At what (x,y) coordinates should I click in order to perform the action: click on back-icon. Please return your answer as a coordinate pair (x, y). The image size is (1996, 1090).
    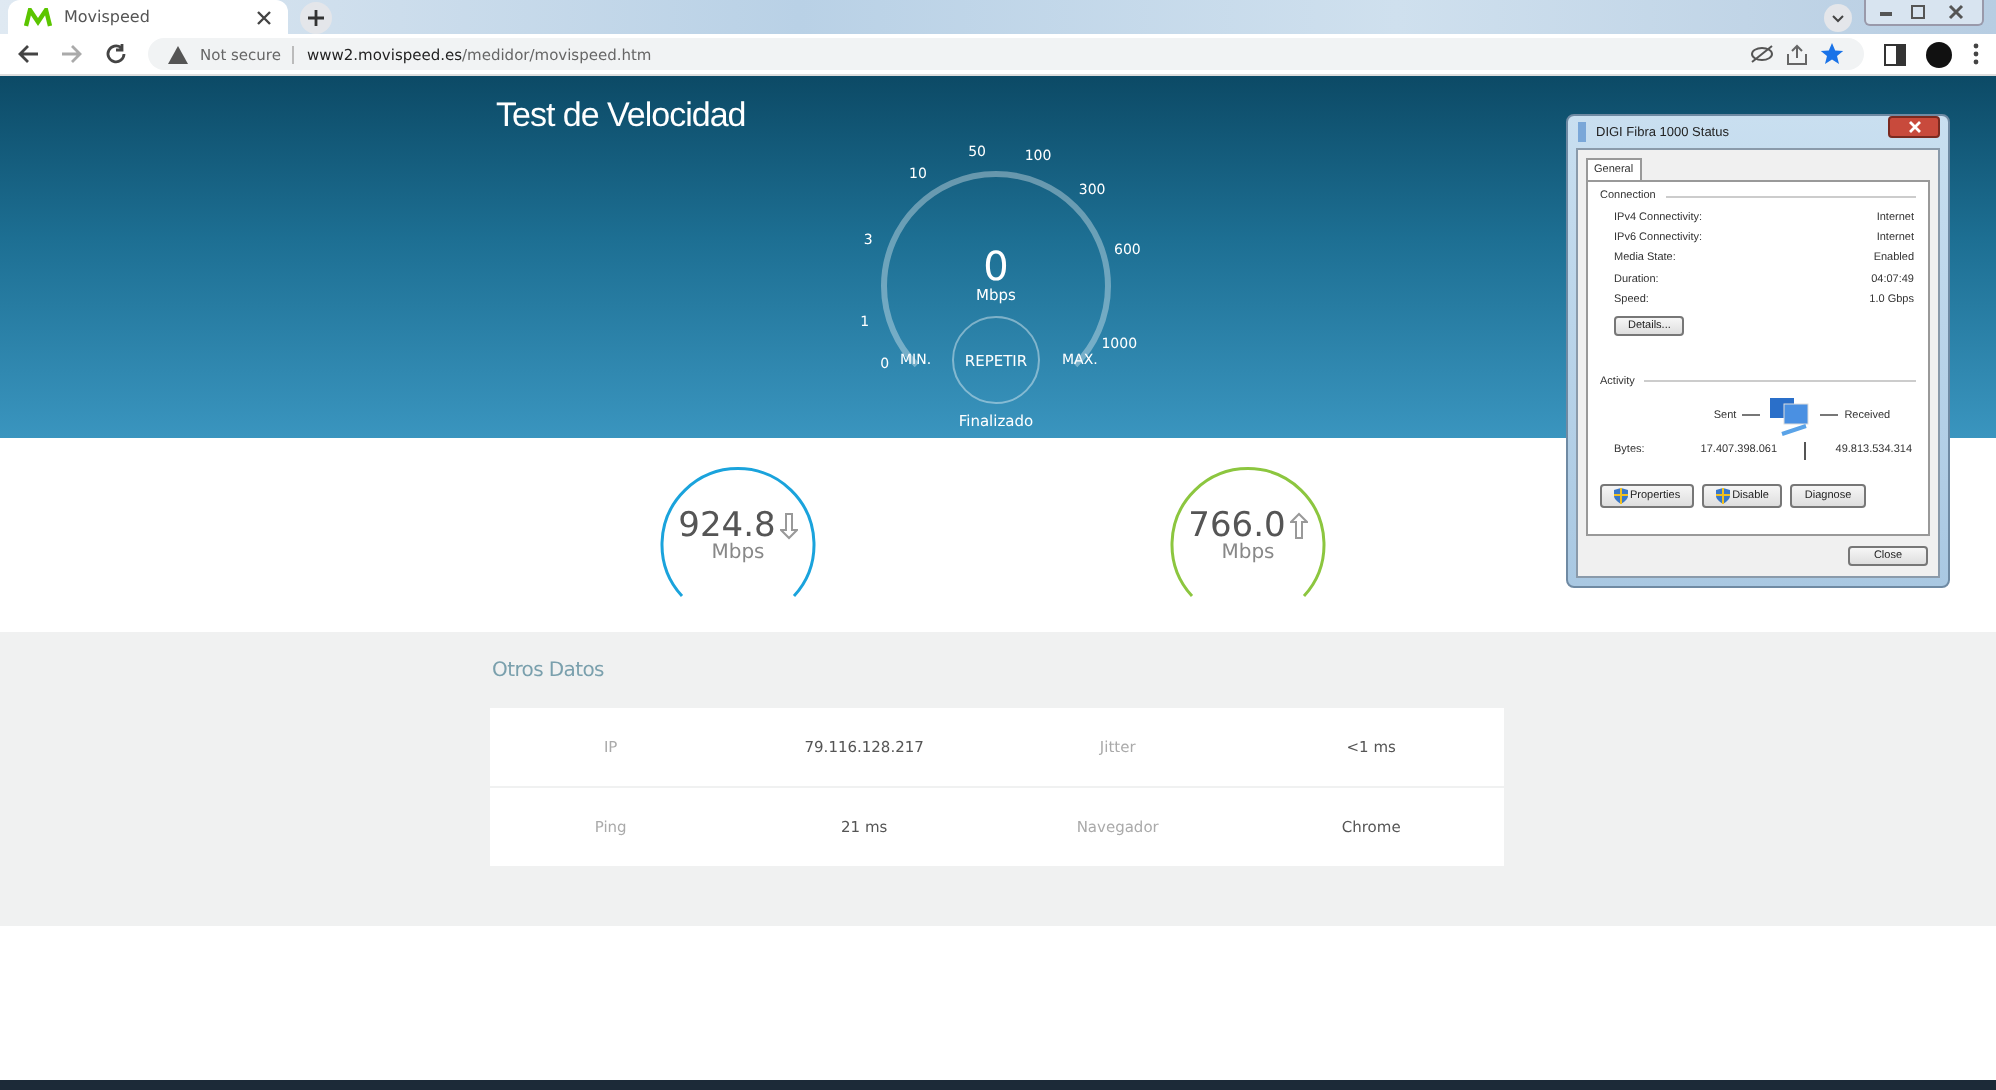
    Looking at the image, I should click on (28, 54).